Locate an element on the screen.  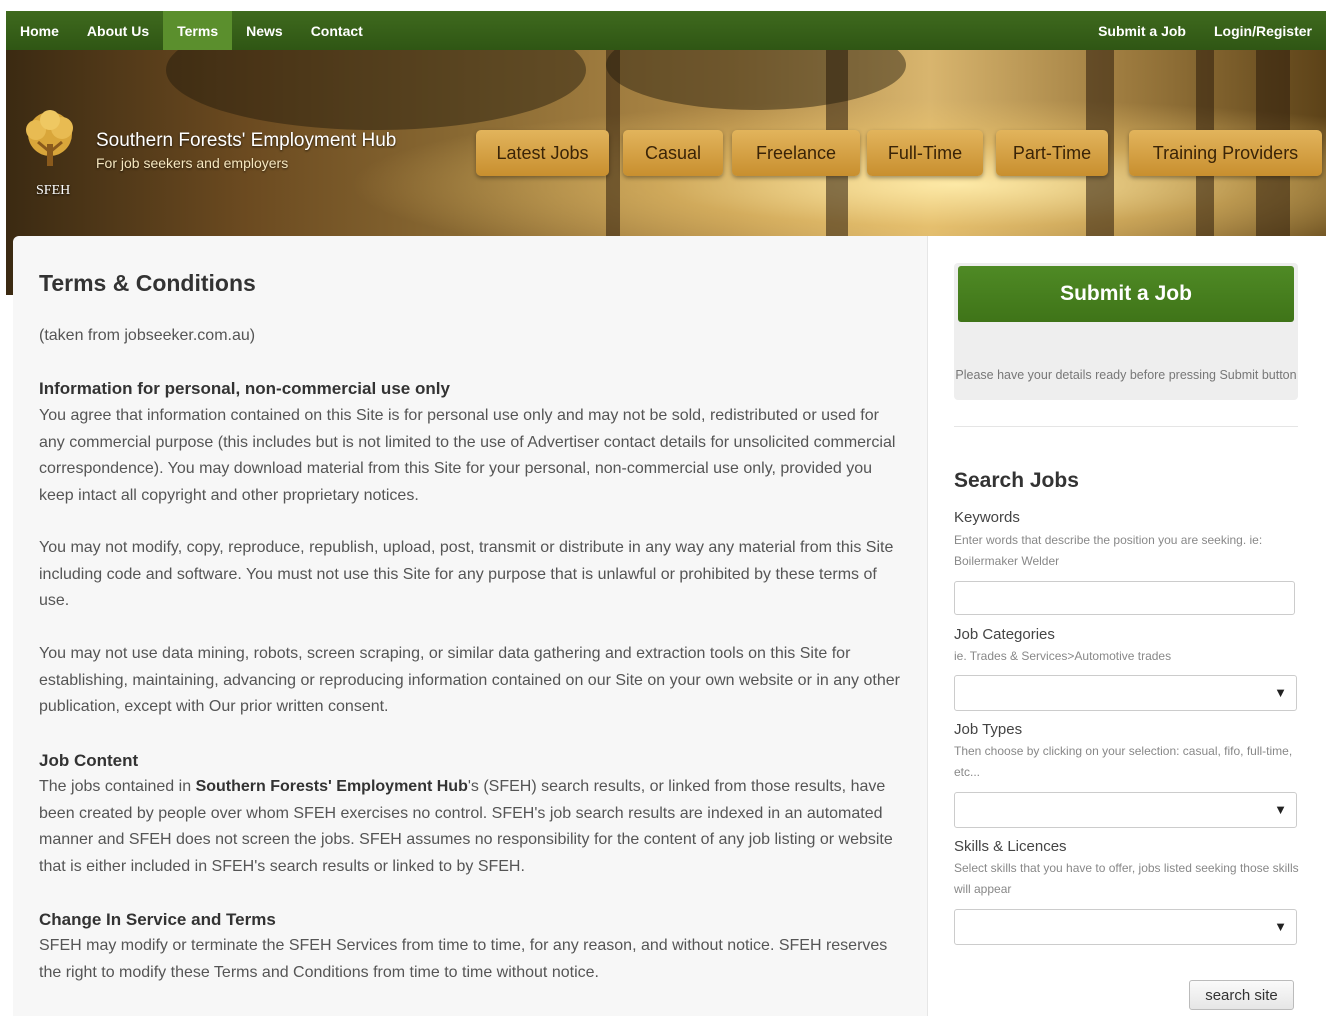
nav-left-group: Home About Us Terms News Contact is located at coordinates (191, 30).